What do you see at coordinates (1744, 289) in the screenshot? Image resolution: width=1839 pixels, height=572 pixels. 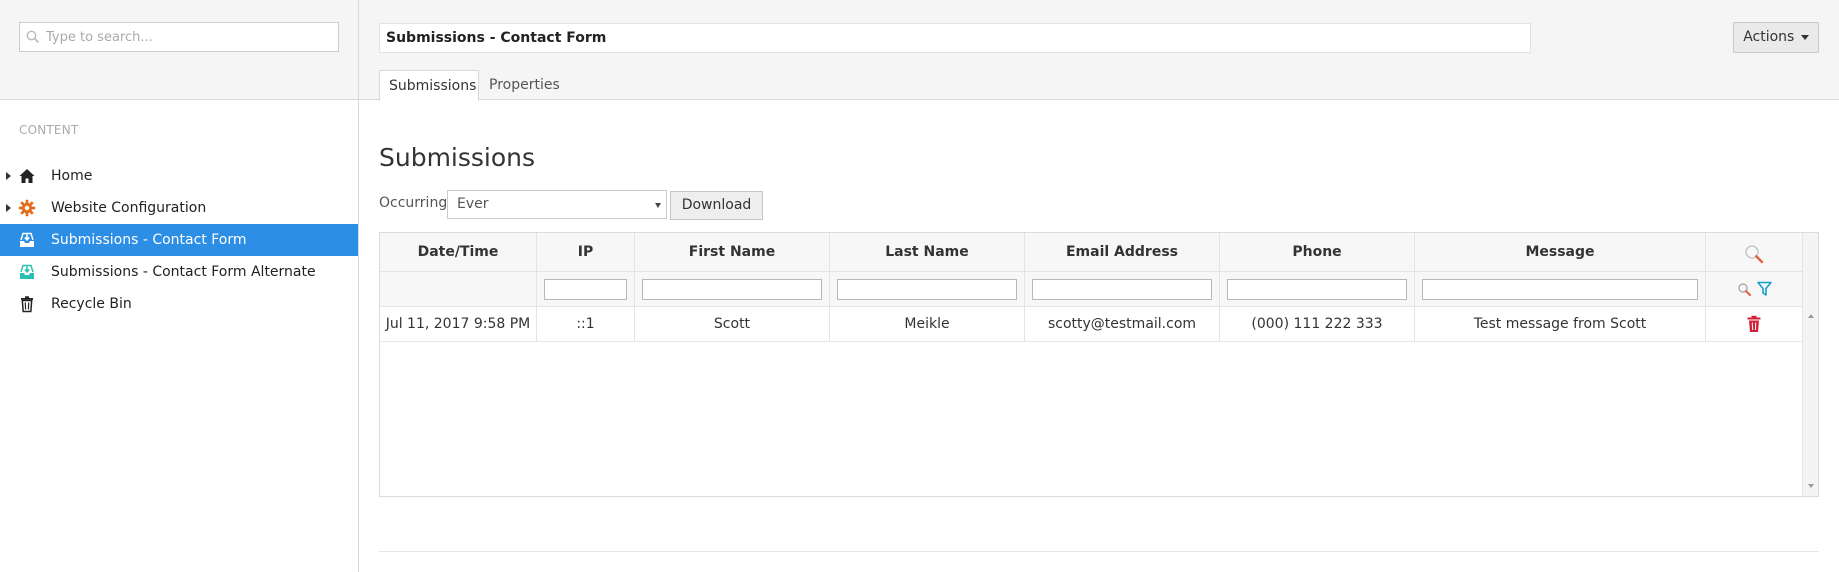 I see `apply-filter-search-icon` at bounding box center [1744, 289].